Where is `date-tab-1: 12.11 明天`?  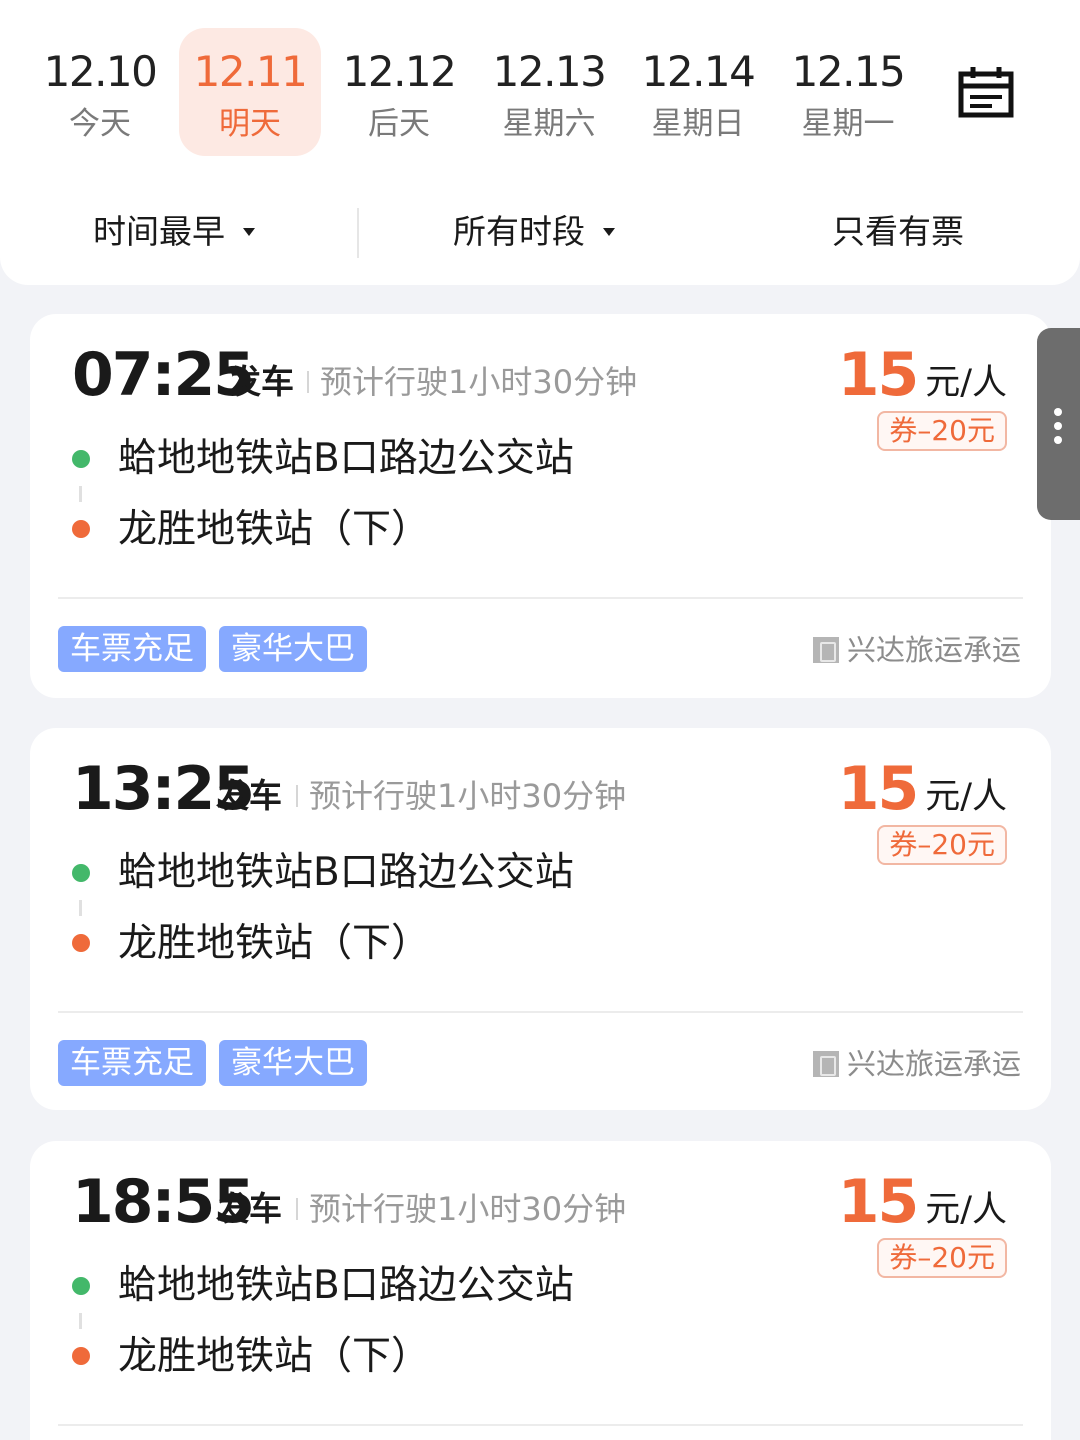
date-tab-1: 12.11 明天 is located at coordinates (250, 92).